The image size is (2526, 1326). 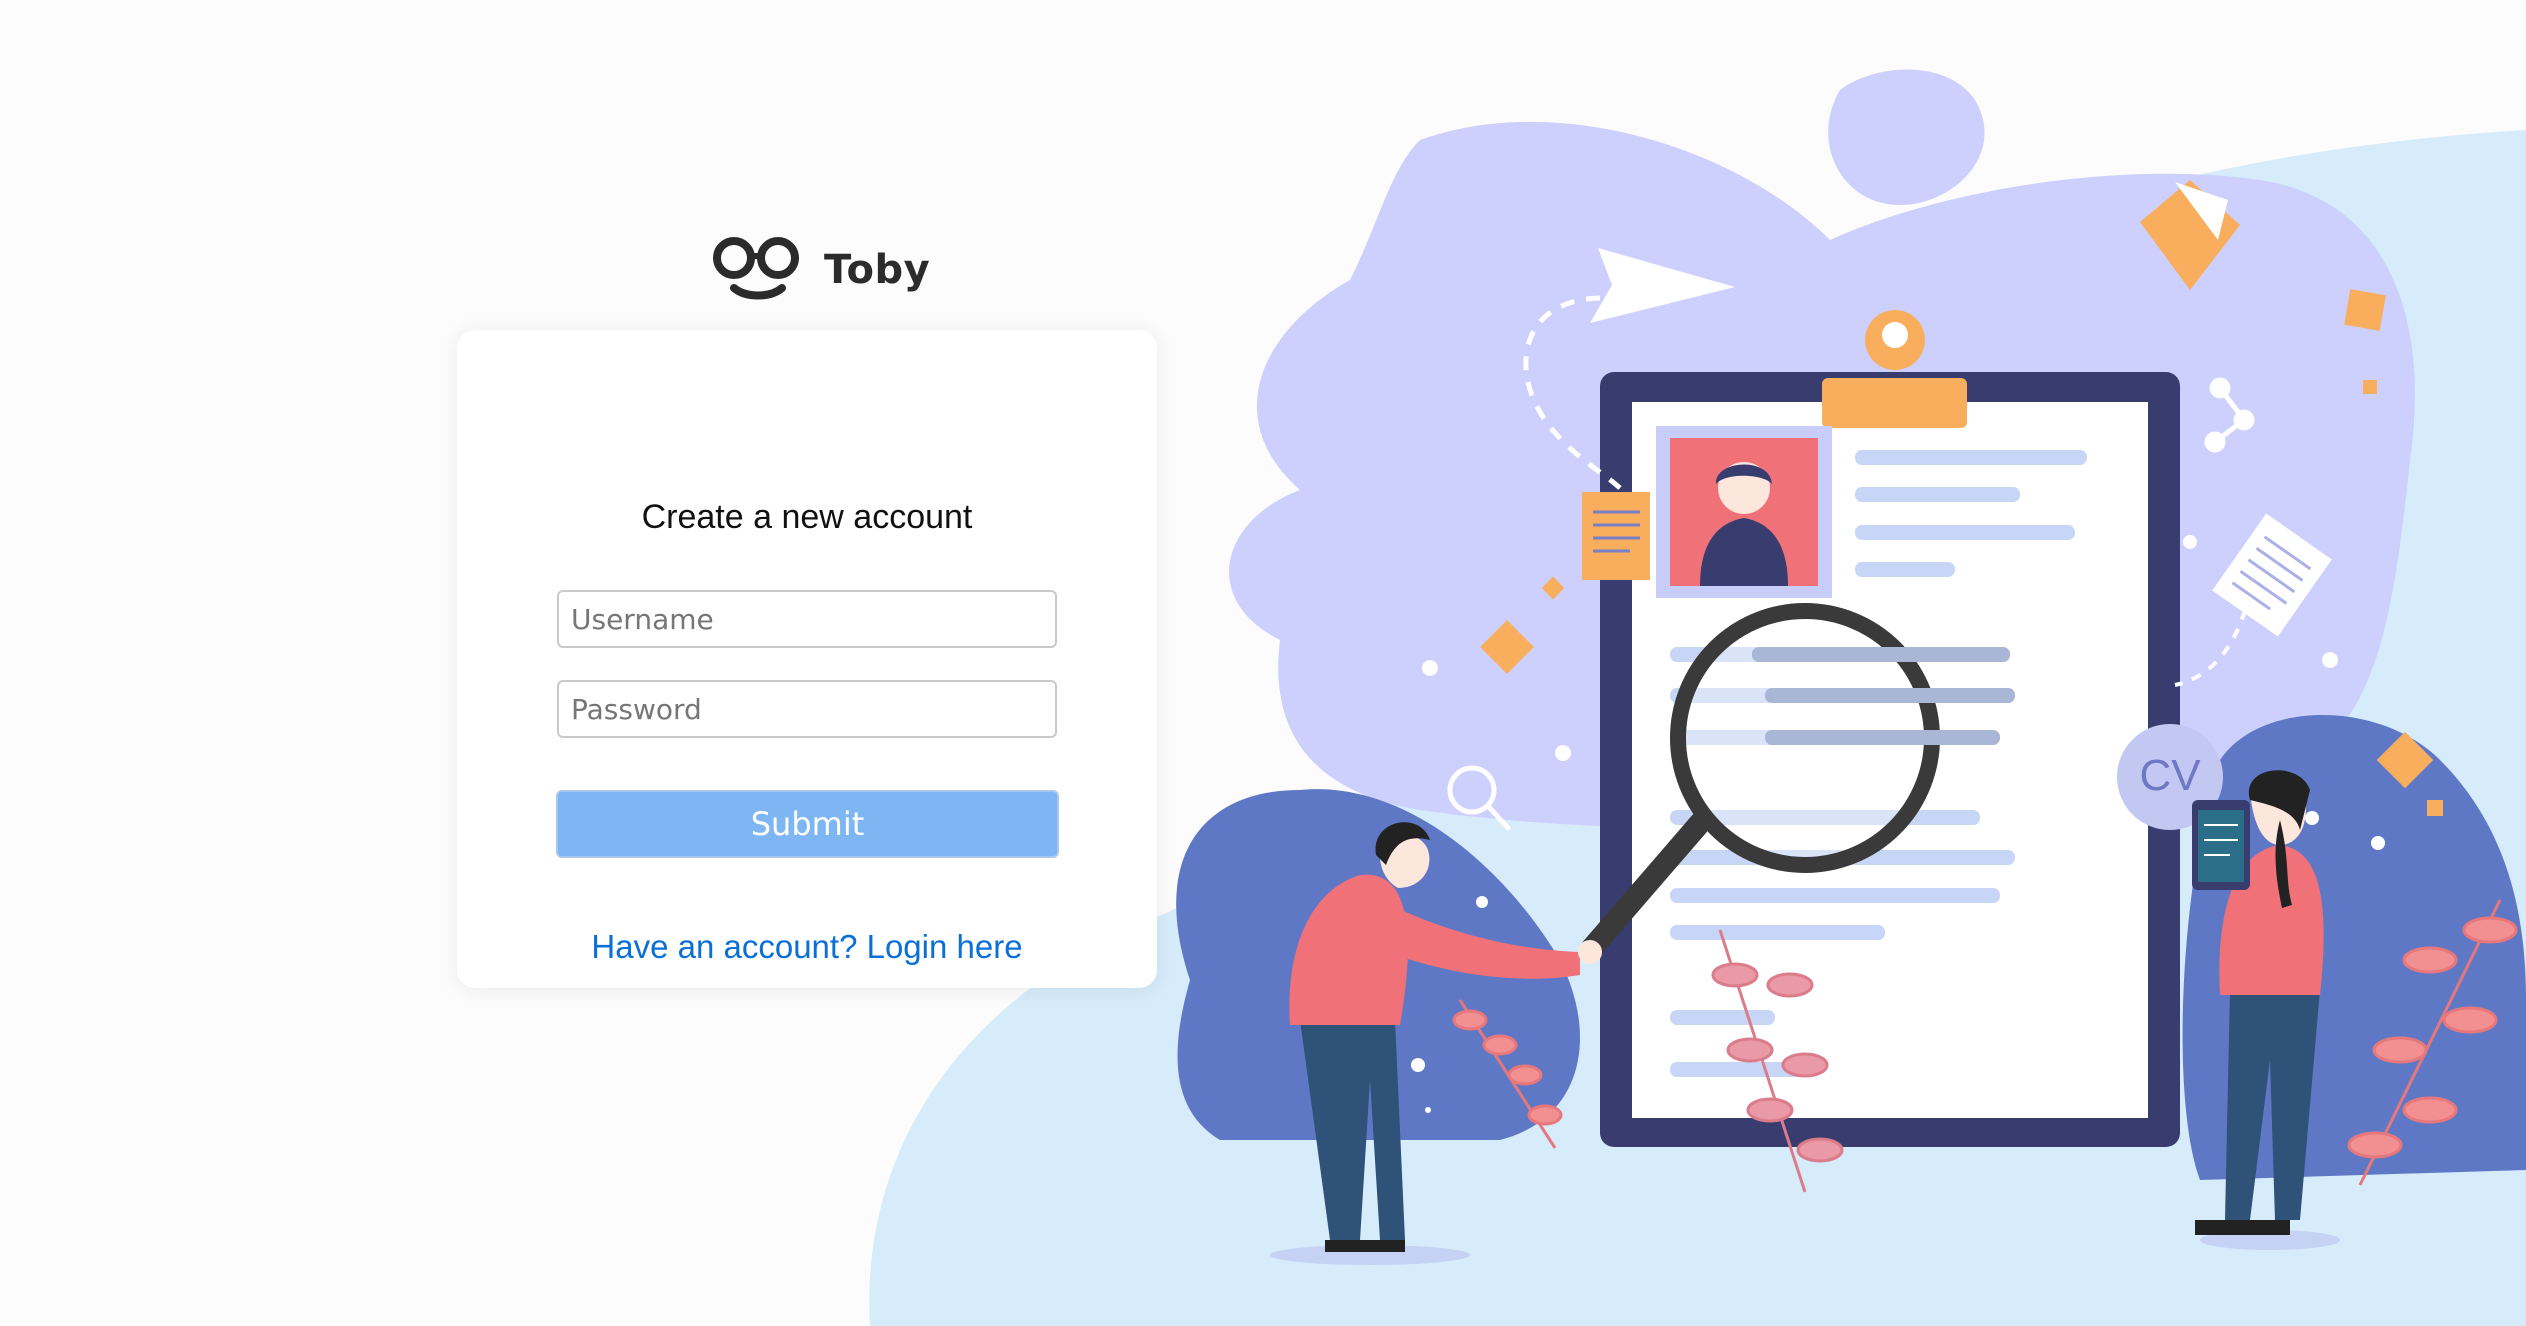 I want to click on lavender-dot-blob, so click(x=1906, y=137).